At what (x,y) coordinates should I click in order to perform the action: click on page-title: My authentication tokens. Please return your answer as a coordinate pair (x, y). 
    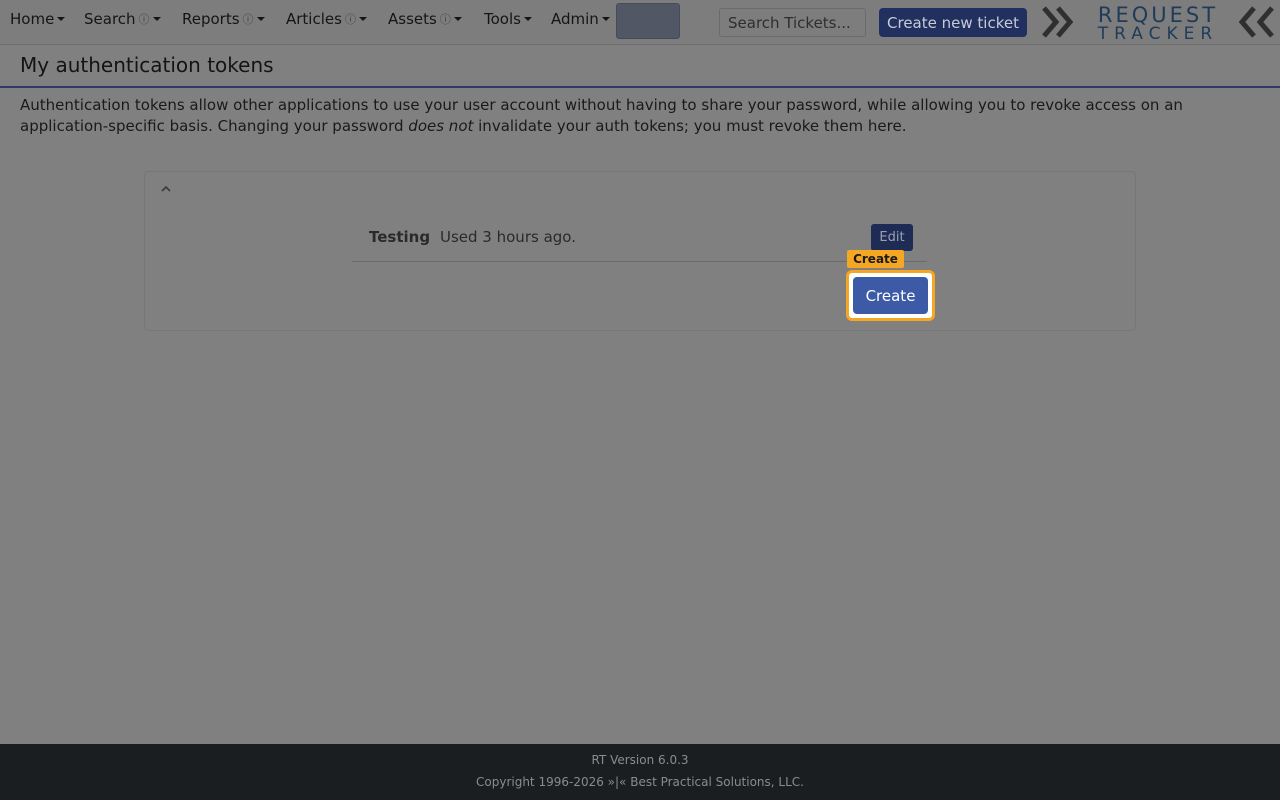
    Looking at the image, I should click on (147, 65).